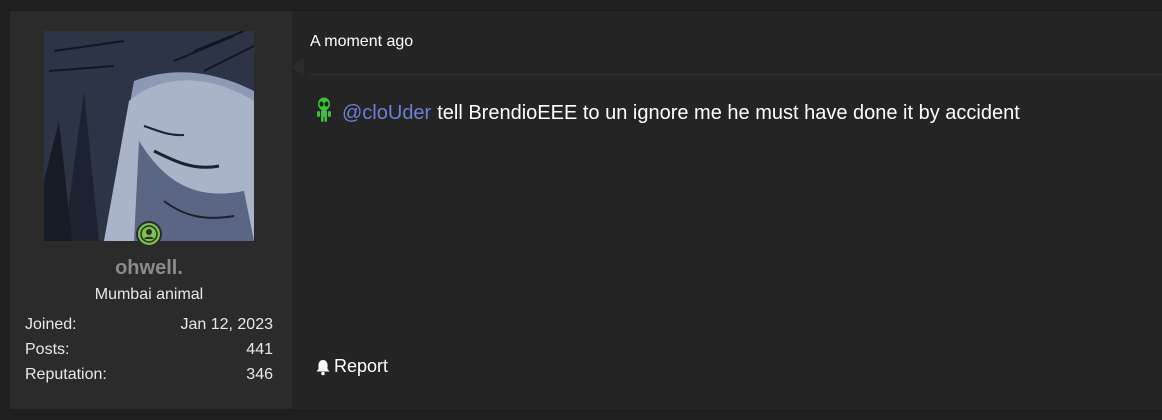  Describe the element at coordinates (149, 136) in the screenshot. I see `avatar` at that location.